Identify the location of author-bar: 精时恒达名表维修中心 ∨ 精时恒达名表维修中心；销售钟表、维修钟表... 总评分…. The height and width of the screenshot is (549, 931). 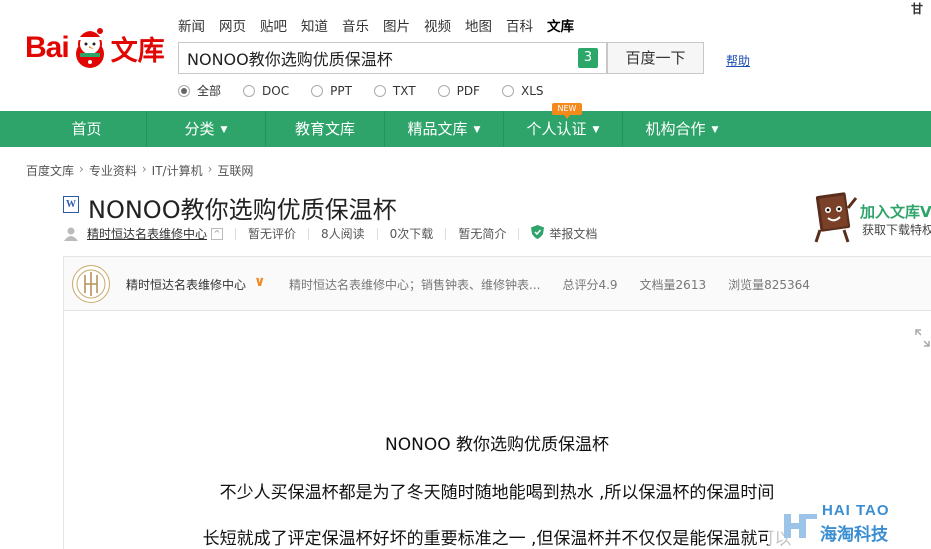
(497, 283).